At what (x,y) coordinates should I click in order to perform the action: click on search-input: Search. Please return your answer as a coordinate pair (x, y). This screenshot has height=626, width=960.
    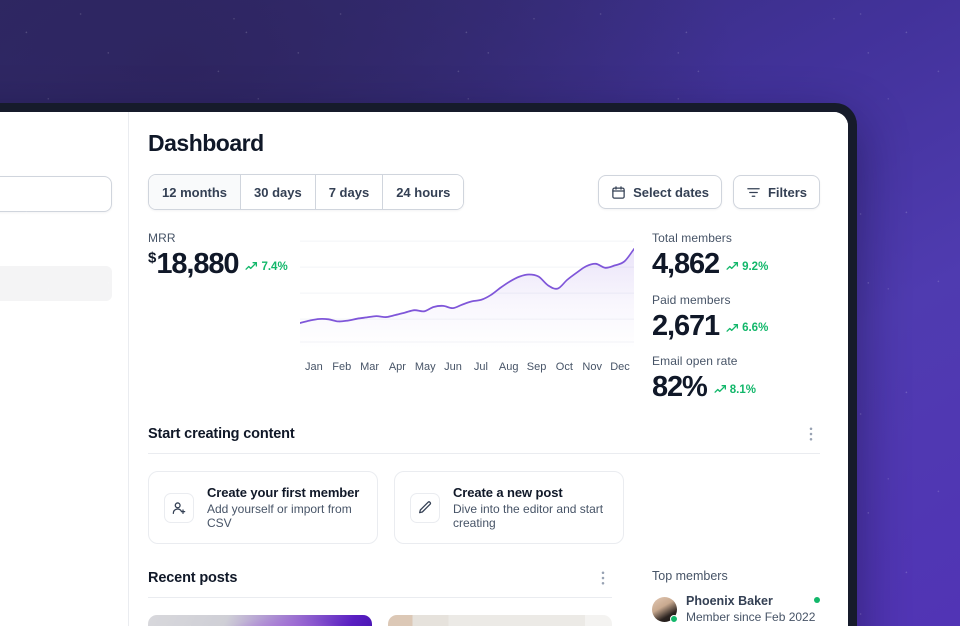
    Looking at the image, I should click on (56, 194).